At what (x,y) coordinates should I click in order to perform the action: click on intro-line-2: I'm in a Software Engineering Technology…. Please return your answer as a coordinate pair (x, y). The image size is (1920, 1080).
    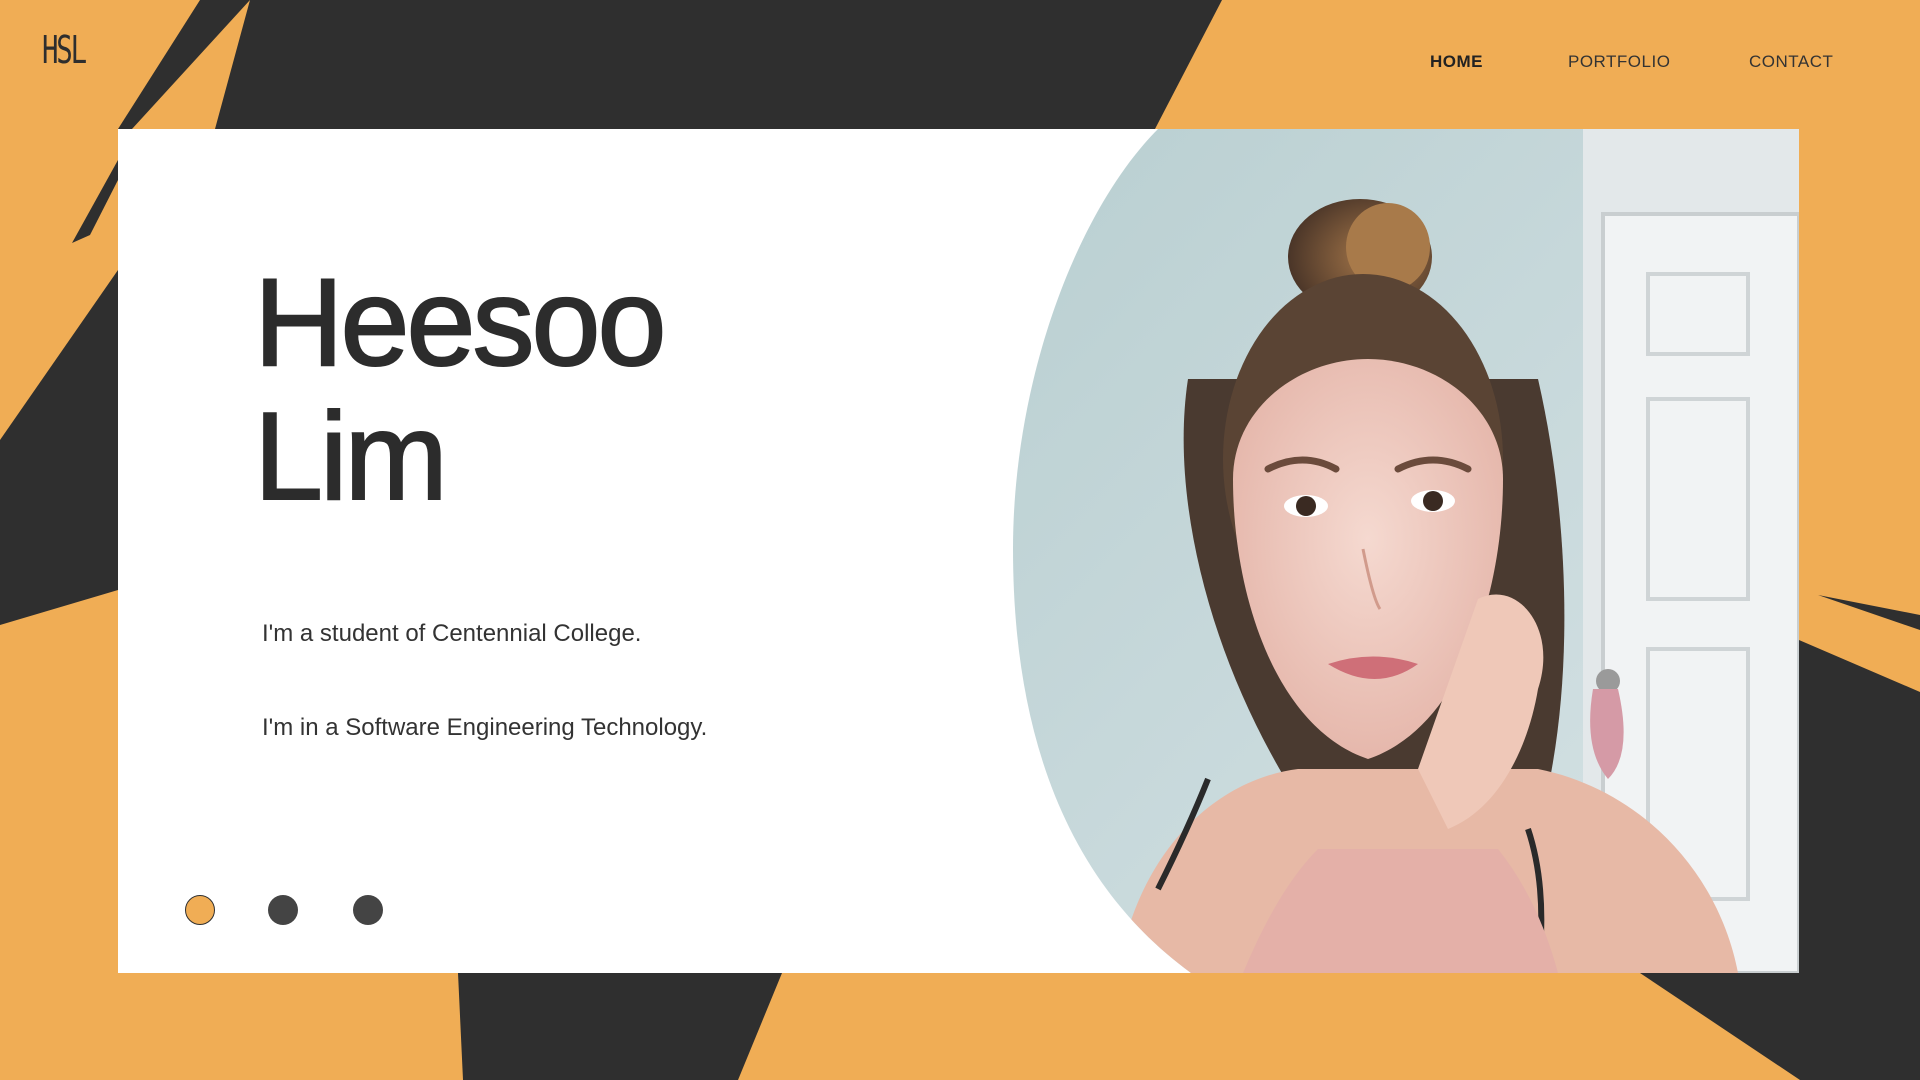
    Looking at the image, I should click on (485, 727).